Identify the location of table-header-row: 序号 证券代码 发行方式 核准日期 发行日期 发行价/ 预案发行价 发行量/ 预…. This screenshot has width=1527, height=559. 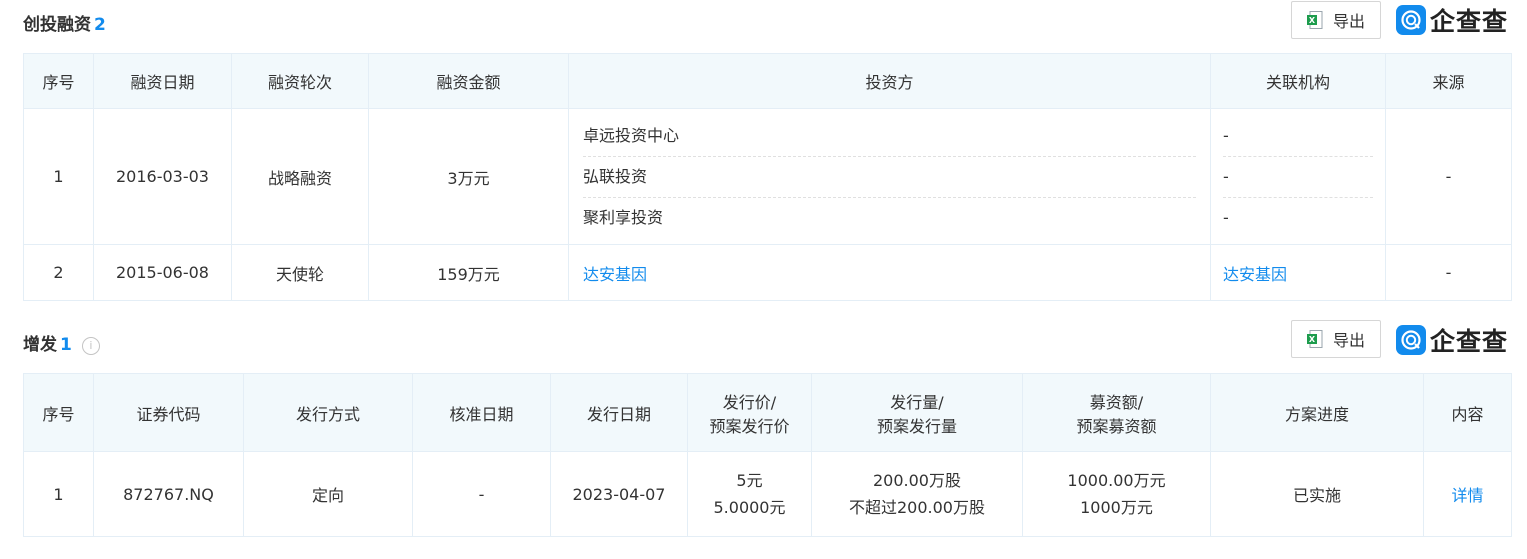
(767, 412).